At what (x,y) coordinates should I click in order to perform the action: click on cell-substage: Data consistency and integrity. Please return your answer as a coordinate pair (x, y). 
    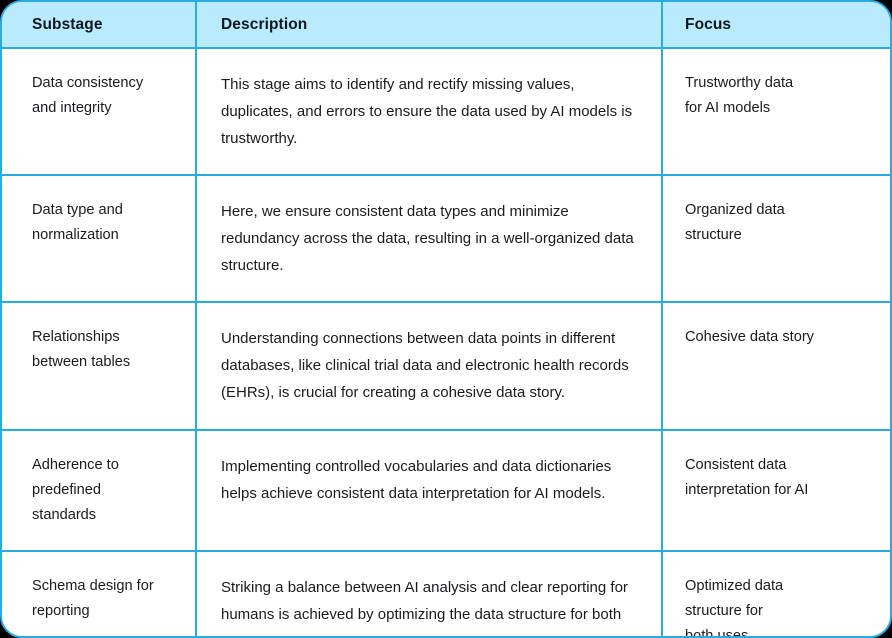
    Looking at the image, I should click on (99, 112).